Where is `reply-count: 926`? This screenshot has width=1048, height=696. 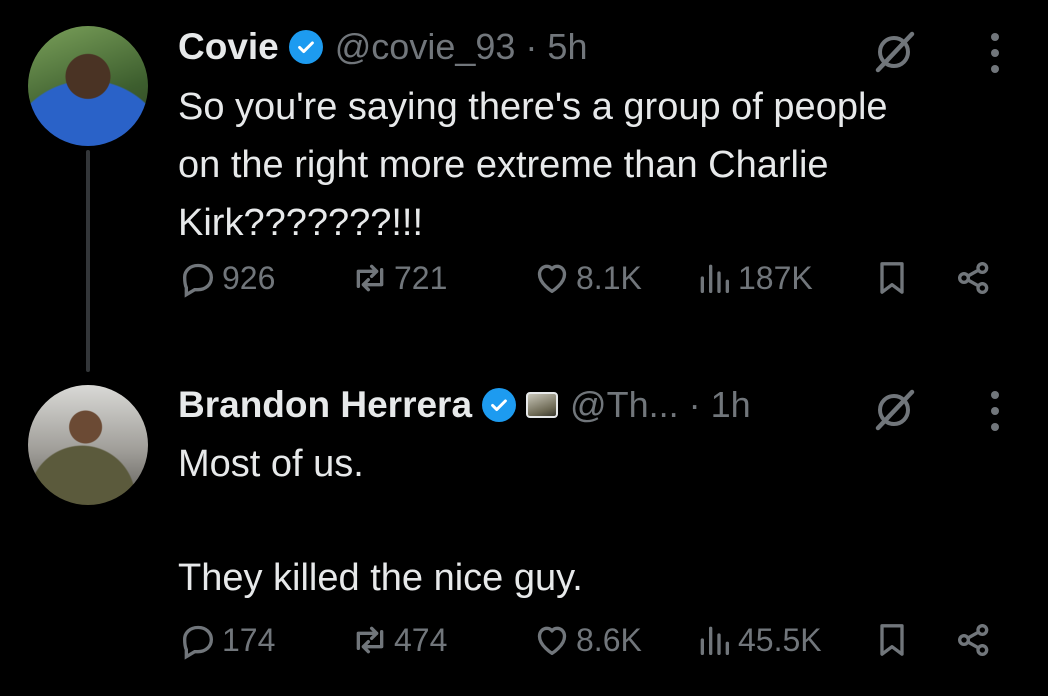 reply-count: 926 is located at coordinates (249, 277).